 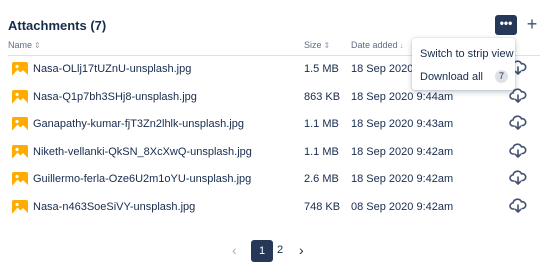 I want to click on file-name: Ganapathy-kumar-fjT3Zn2lhlk-unsplash.jpg, so click(x=138, y=124).